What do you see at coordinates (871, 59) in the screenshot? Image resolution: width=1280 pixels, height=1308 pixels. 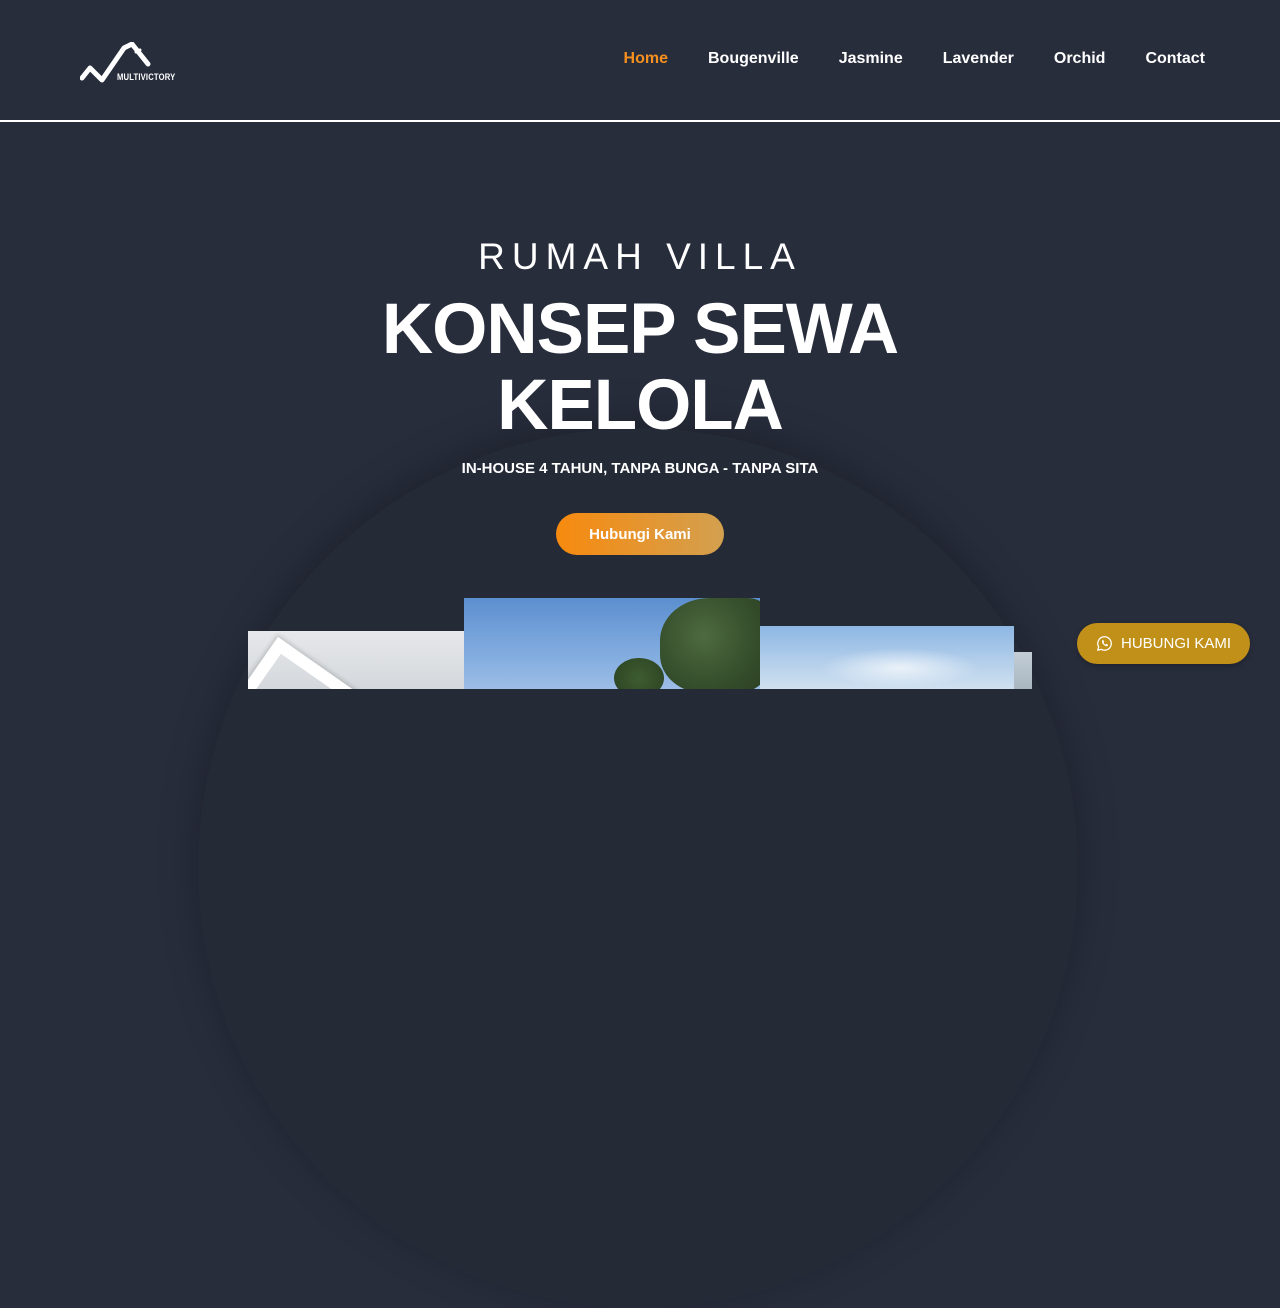 I see `nav-jasmine: Jasmine` at bounding box center [871, 59].